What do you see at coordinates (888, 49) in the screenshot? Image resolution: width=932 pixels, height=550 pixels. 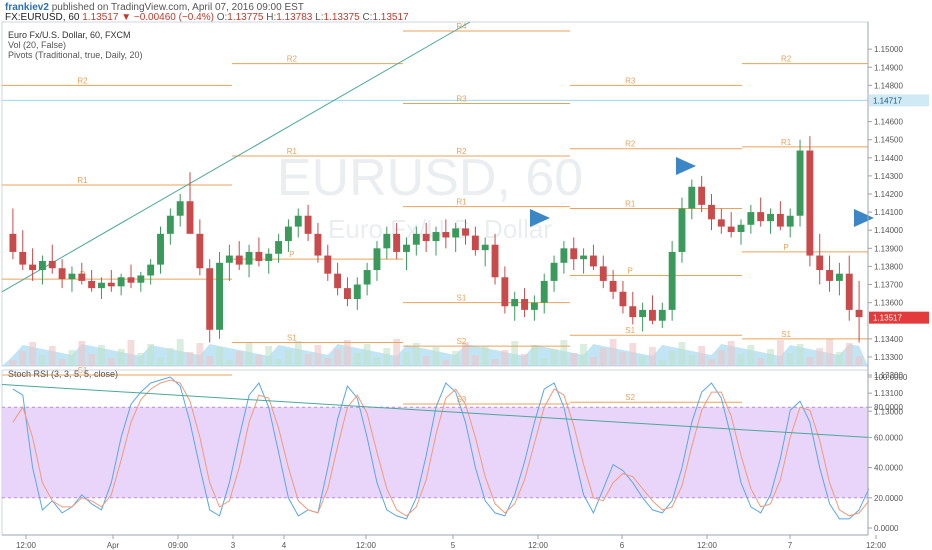 I see `price-tick-label: 1.15000` at bounding box center [888, 49].